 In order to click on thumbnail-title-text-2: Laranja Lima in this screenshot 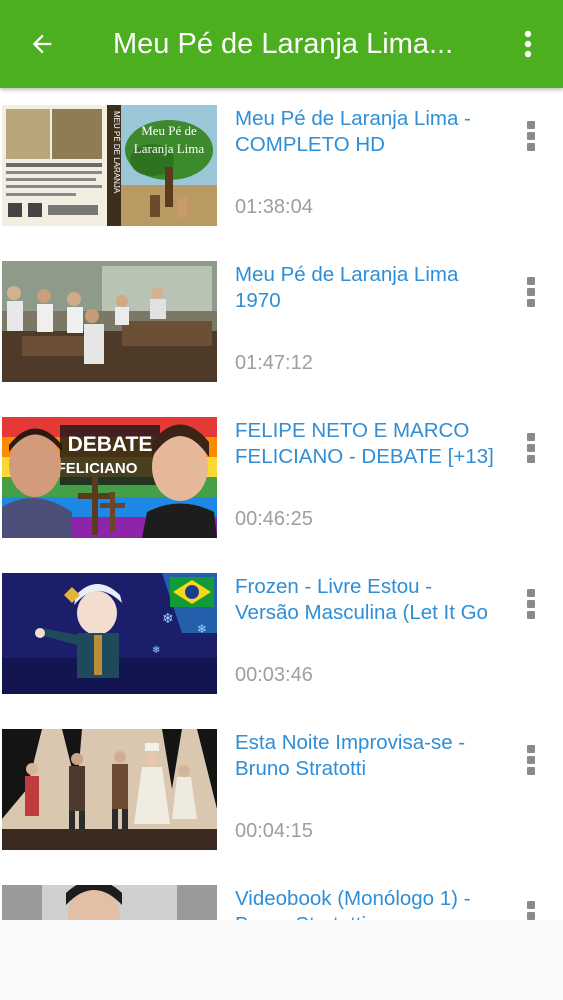, I will do `click(169, 148)`.